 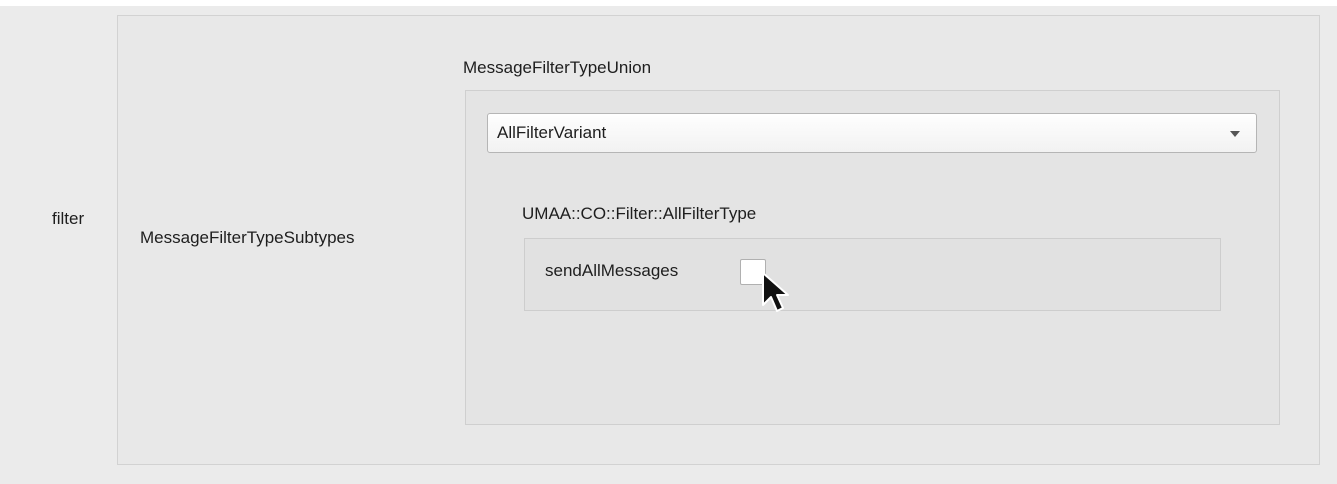 What do you see at coordinates (247, 237) in the screenshot?
I see `subtypes-label: MessageFilterTypeSubtypes` at bounding box center [247, 237].